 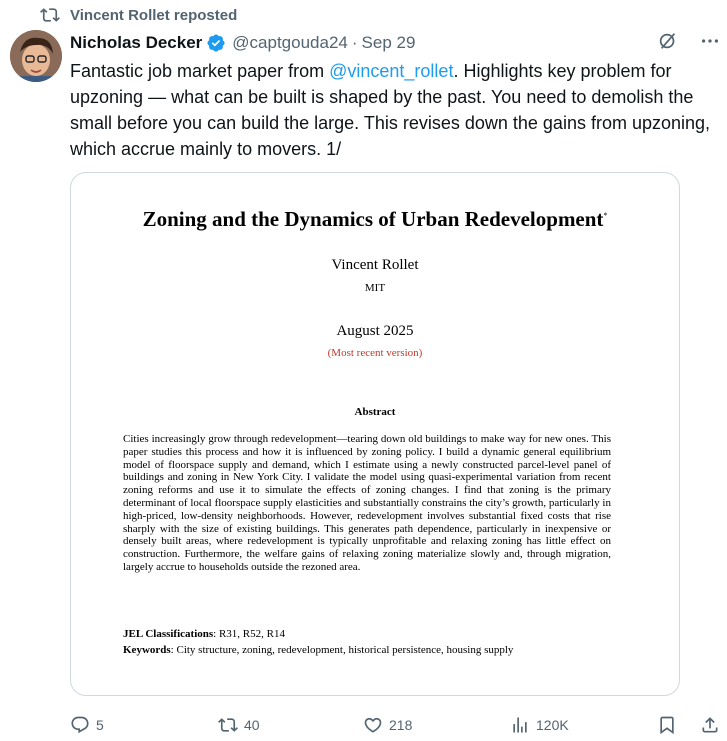 What do you see at coordinates (375, 412) in the screenshot?
I see `abstract-heading: Abstract` at bounding box center [375, 412].